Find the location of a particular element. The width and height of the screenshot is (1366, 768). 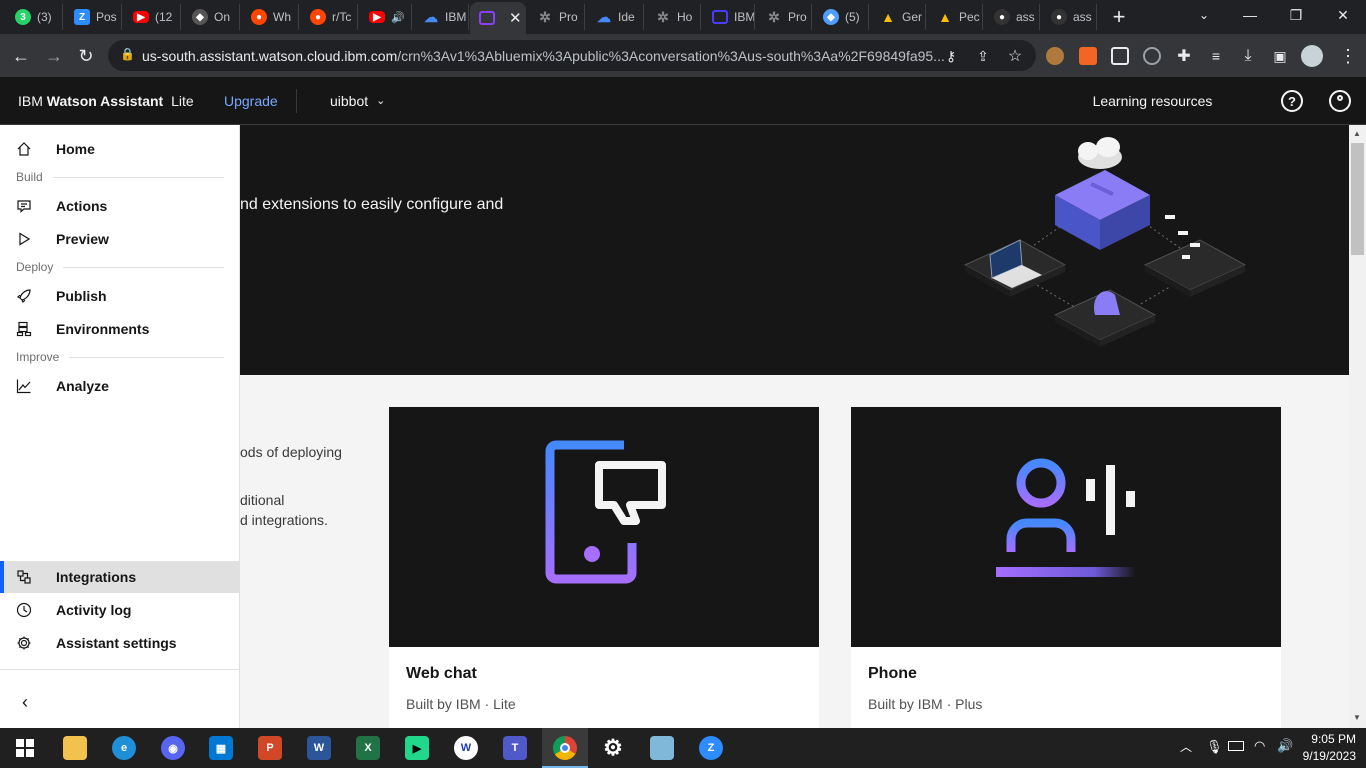

media-control-icon: ≡ is located at coordinates (1216, 56).